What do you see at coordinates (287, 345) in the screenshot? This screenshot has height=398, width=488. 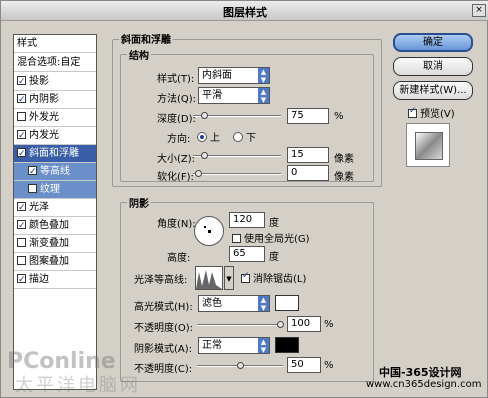 I see `shadow-color-swatch` at bounding box center [287, 345].